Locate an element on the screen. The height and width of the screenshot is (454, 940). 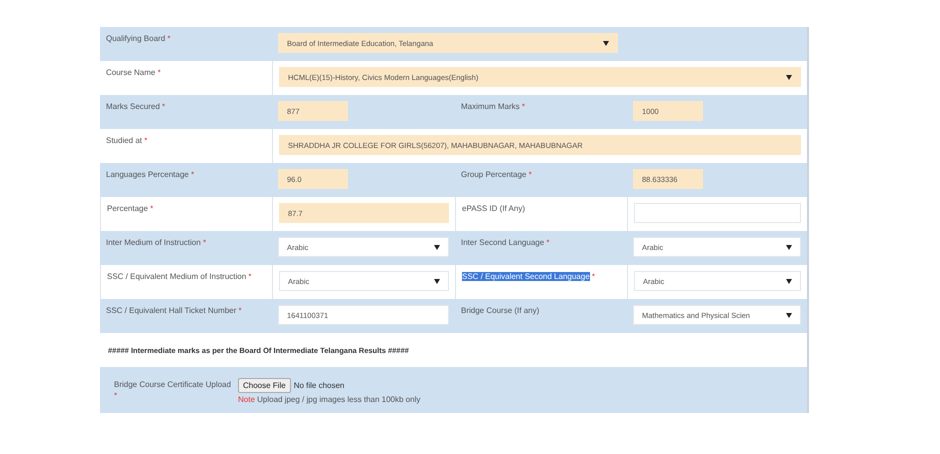
choose-file-button: Choose File is located at coordinates (264, 385).